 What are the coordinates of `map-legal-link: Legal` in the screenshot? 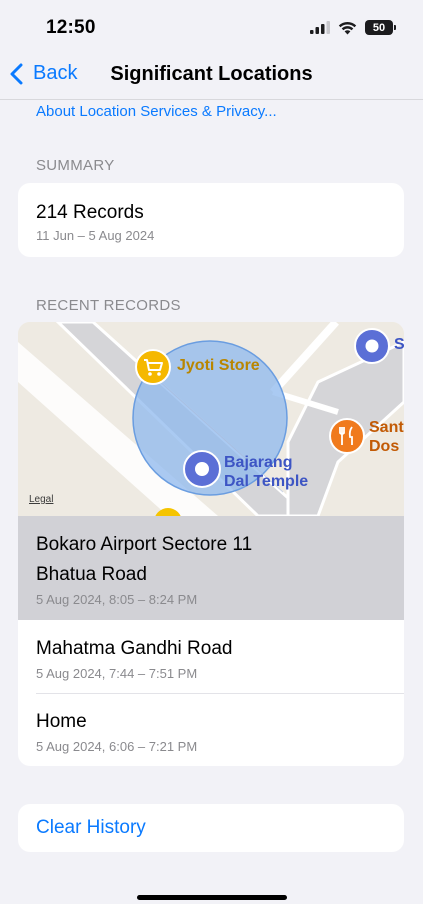 It's located at (41, 499).